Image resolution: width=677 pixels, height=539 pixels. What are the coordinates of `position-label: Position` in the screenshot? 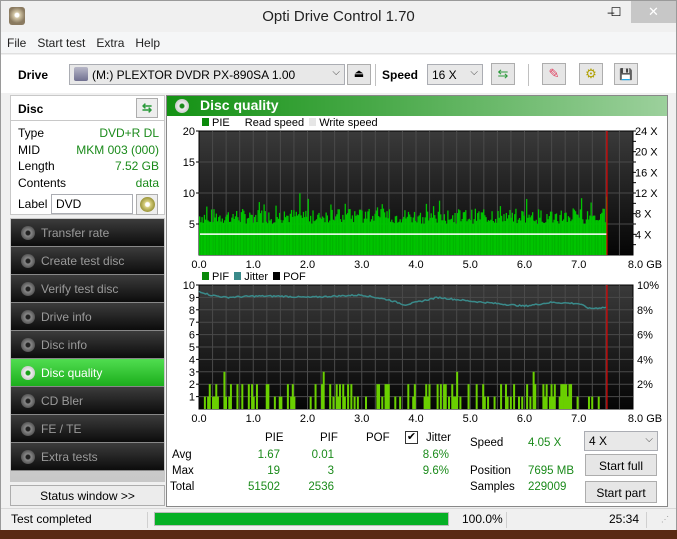 It's located at (490, 471).